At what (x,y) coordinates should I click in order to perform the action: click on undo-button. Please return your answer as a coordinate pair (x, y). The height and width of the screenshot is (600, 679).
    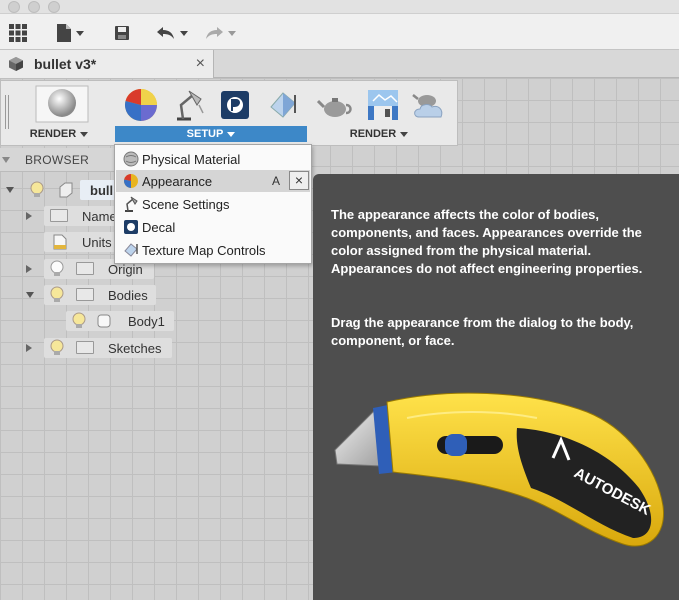
    Looking at the image, I should click on (172, 33).